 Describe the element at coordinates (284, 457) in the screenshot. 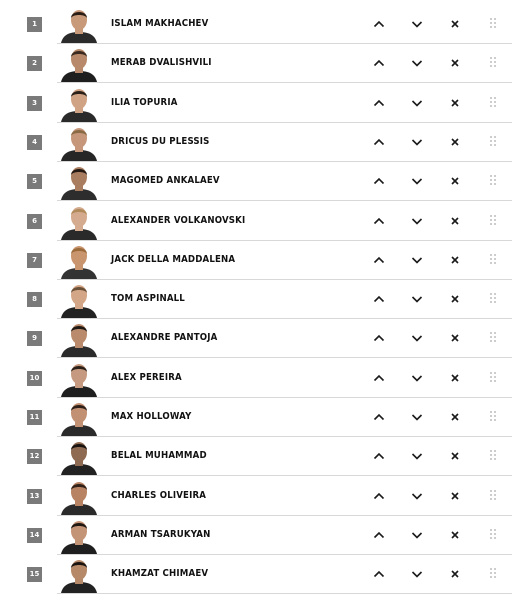

I see `fighter-card: BELAL MUHAMMAD` at that location.